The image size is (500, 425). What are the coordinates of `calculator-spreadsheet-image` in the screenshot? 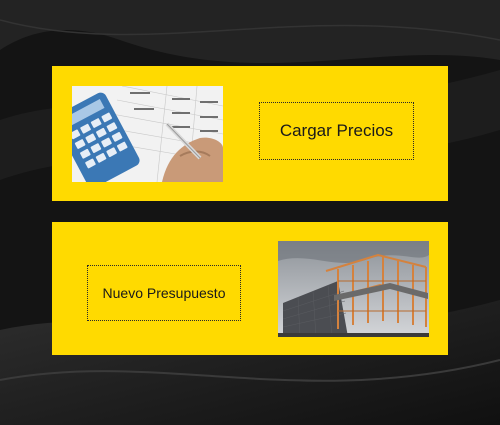 It's located at (147, 134).